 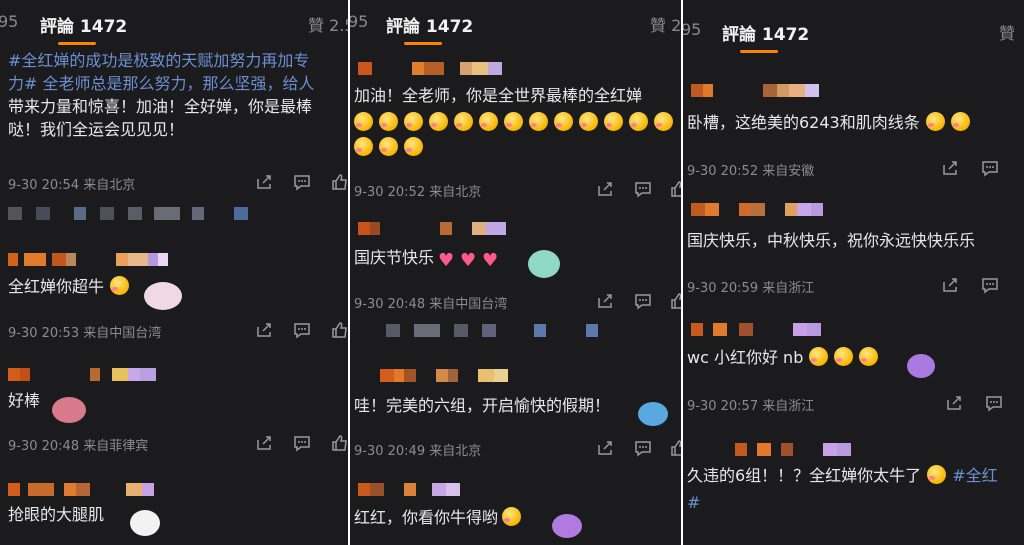 I want to click on comment-text: 国庆快乐，中秋快乐，祝你永远快快乐乐, so click(x=831, y=240).